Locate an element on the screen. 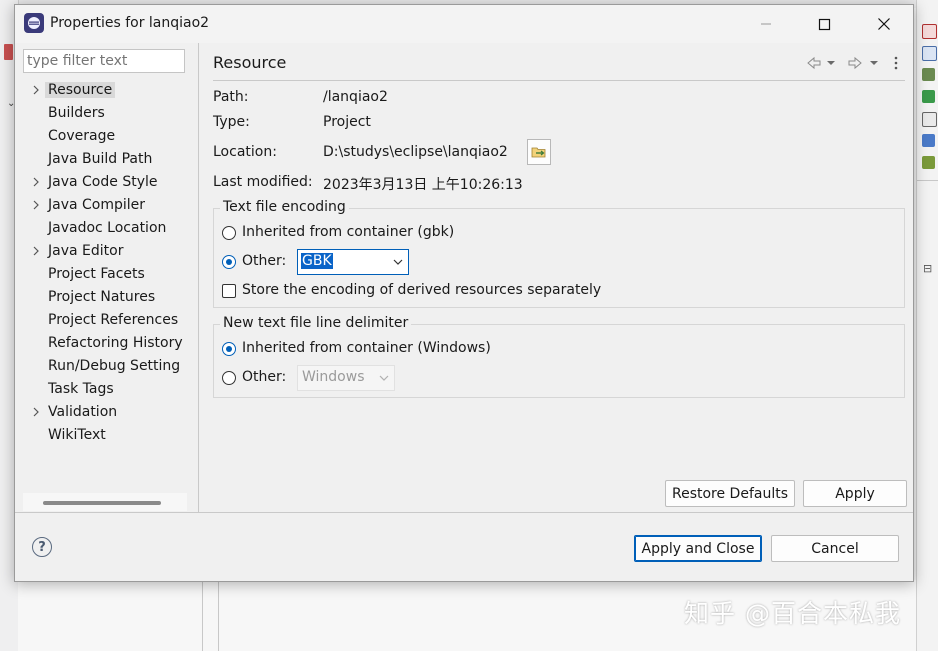 This screenshot has height=651, width=938. dialog-title: Properties for lanqiao2 is located at coordinates (130, 23).